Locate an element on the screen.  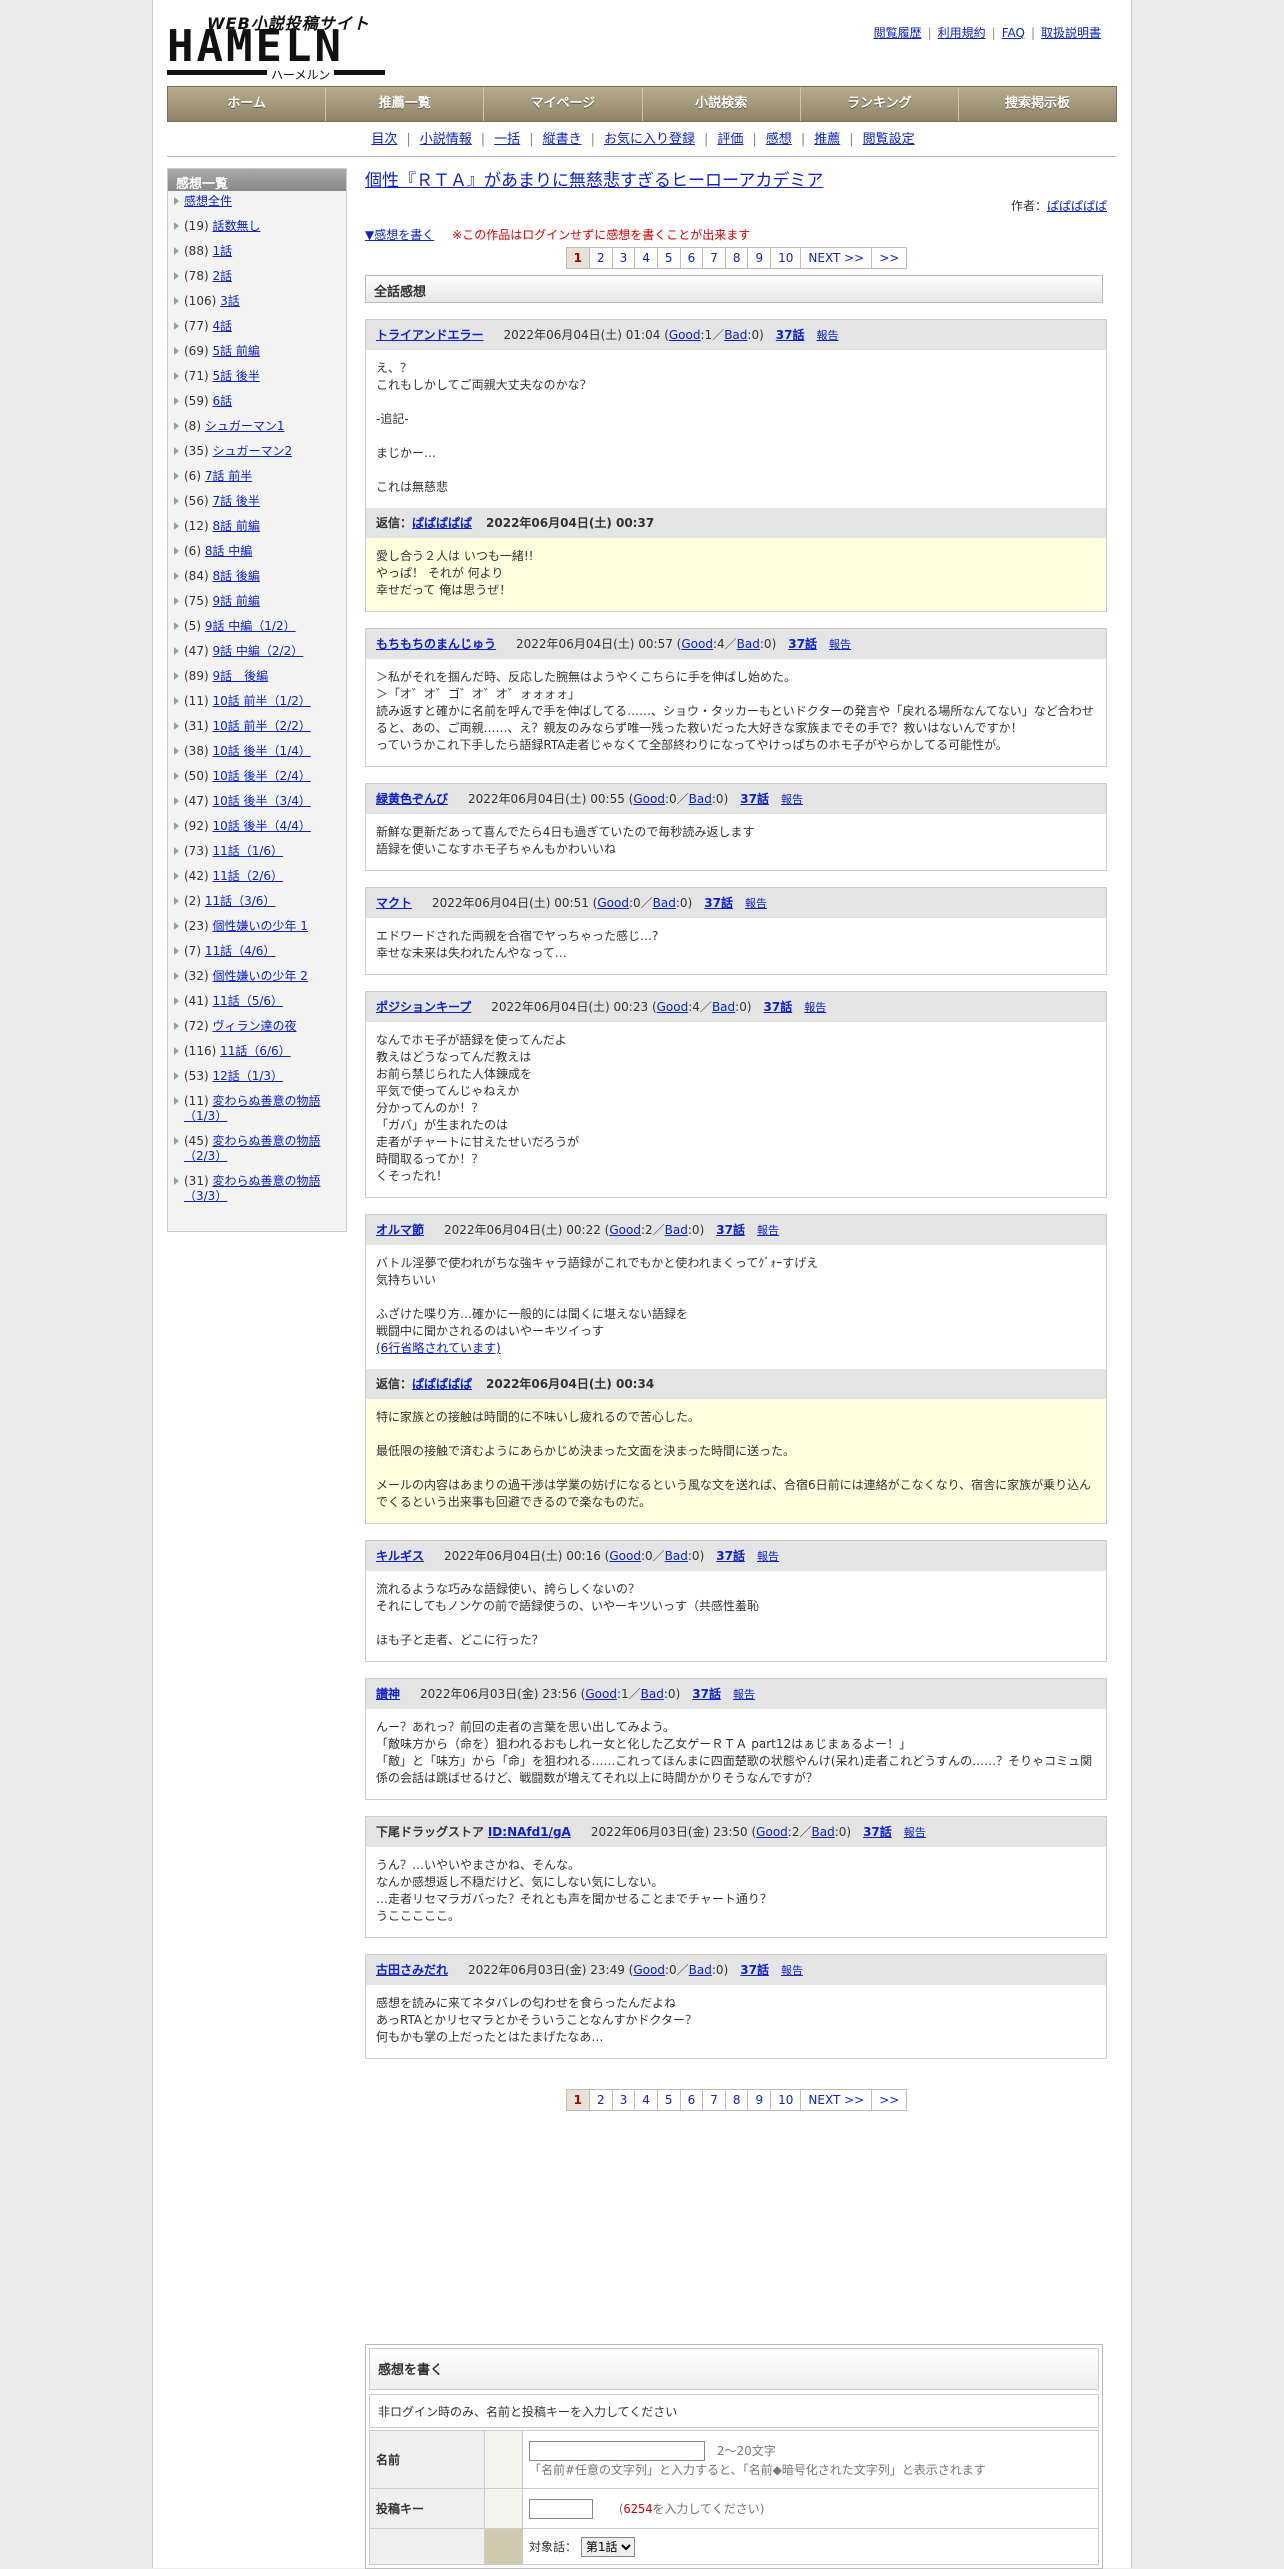
page-link: 2 is located at coordinates (601, 258).